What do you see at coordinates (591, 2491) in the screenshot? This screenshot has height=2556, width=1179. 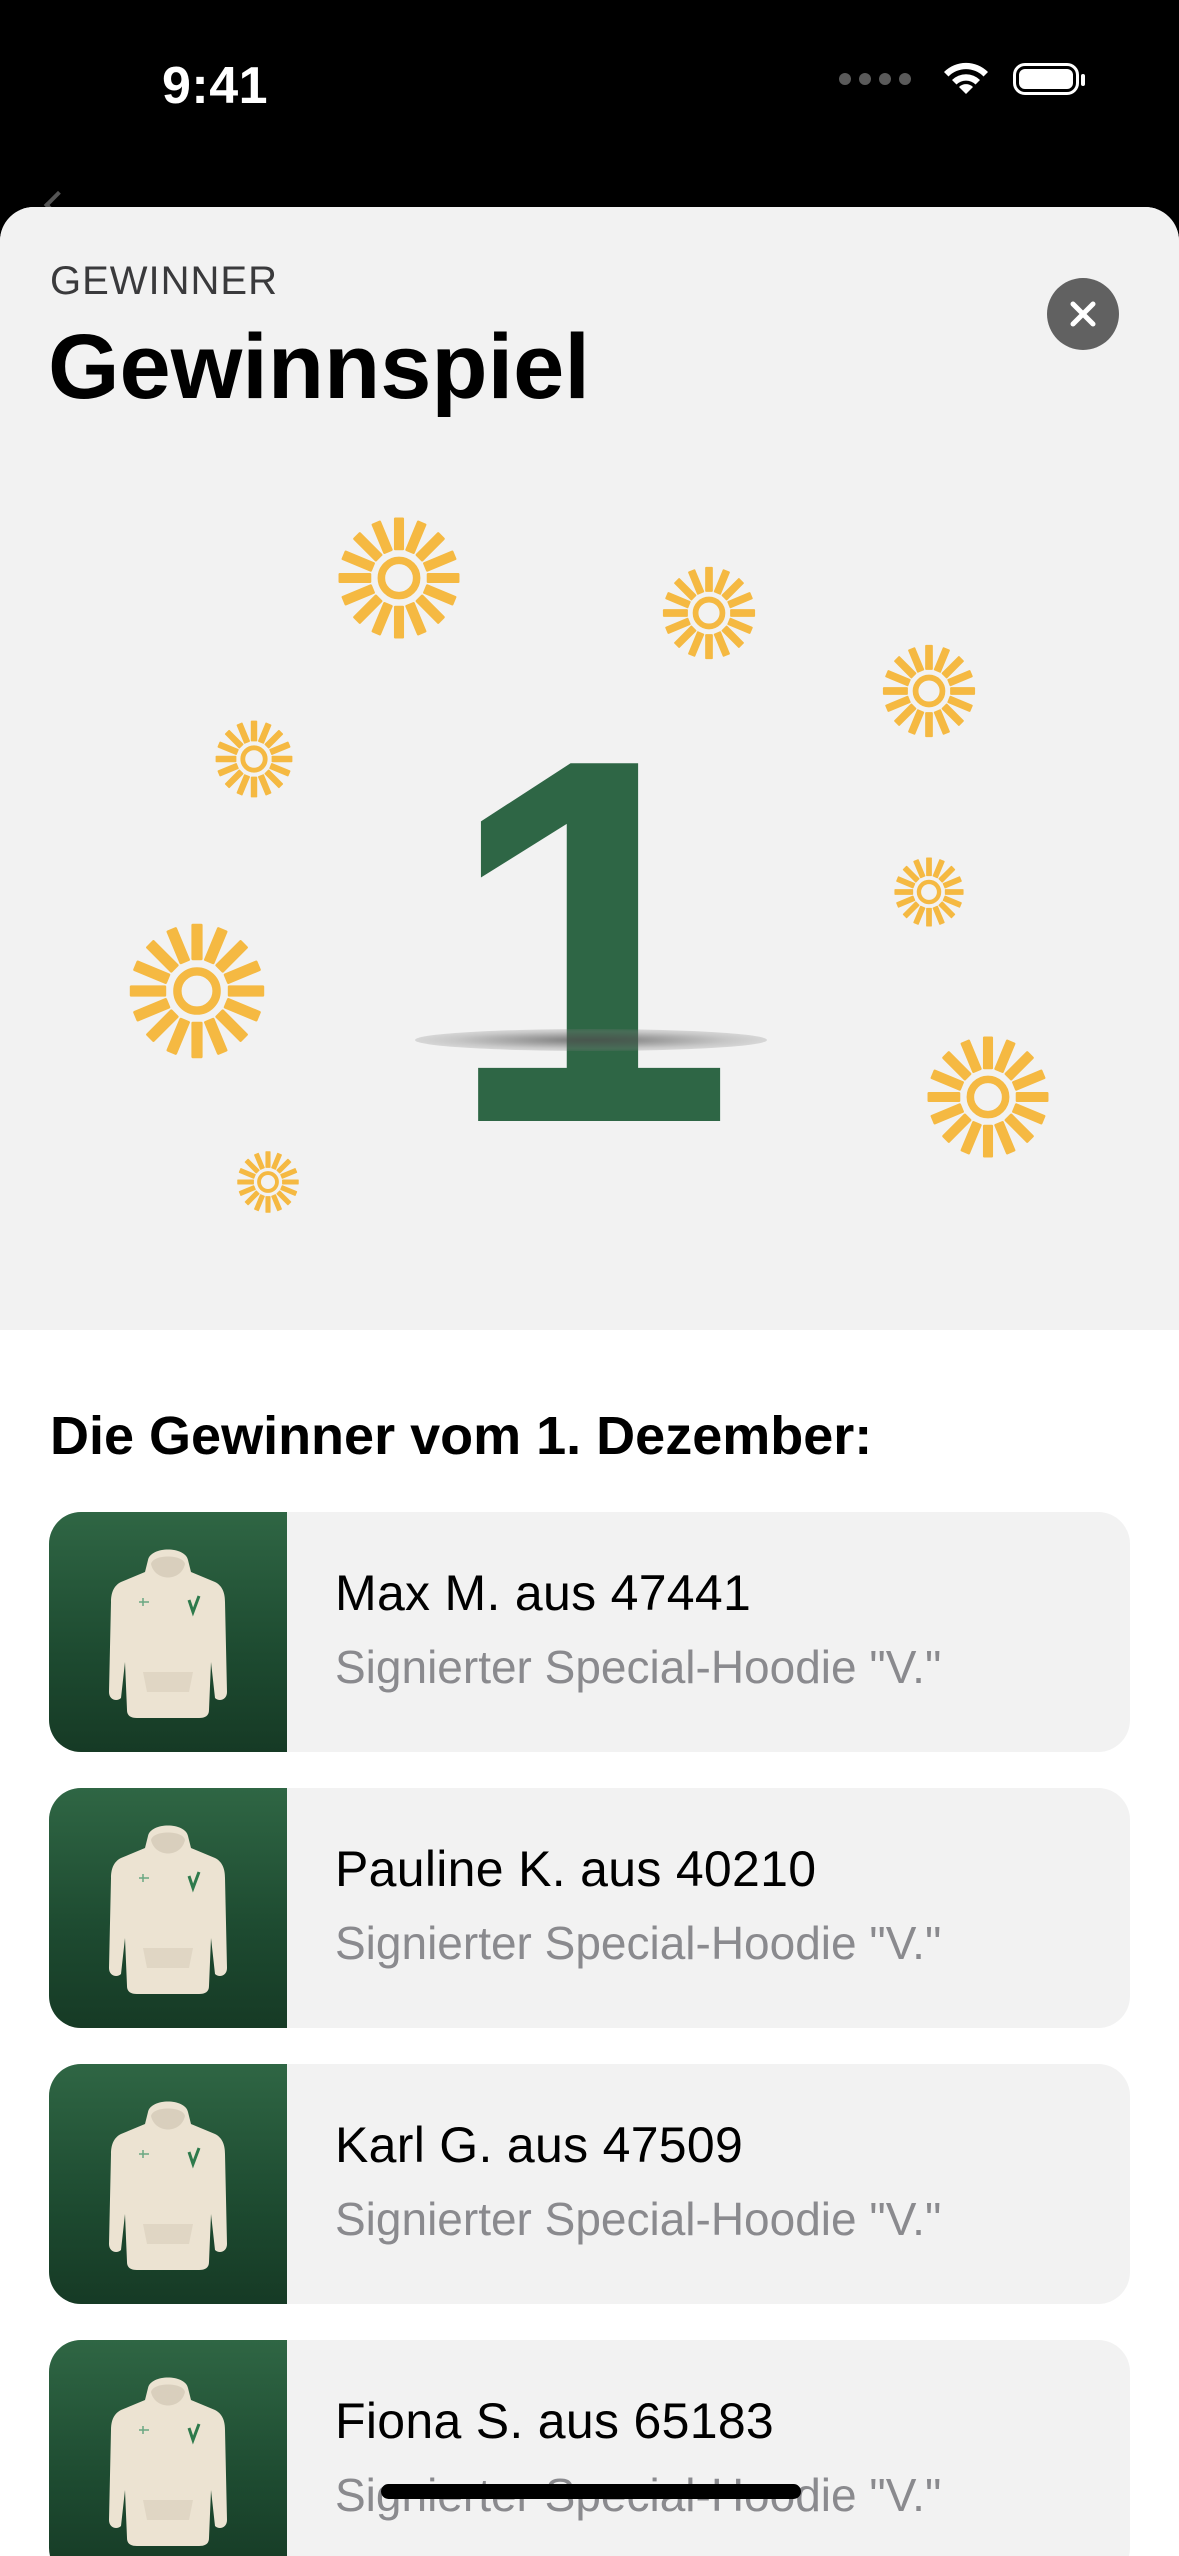 I see `home-indicator` at bounding box center [591, 2491].